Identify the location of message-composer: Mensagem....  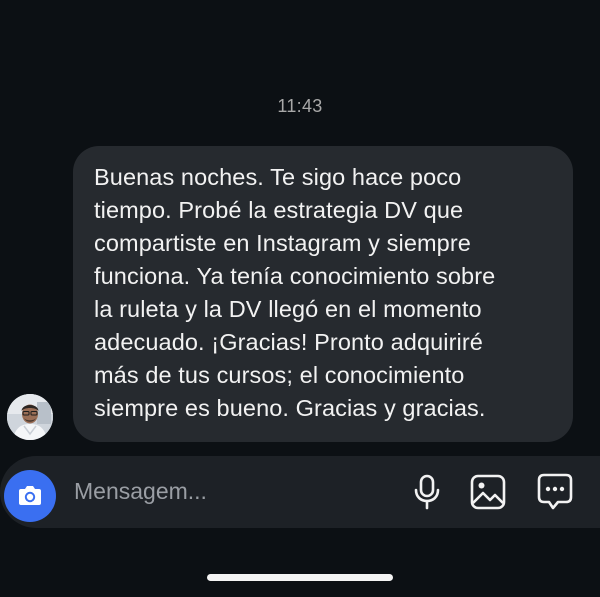
(300, 492).